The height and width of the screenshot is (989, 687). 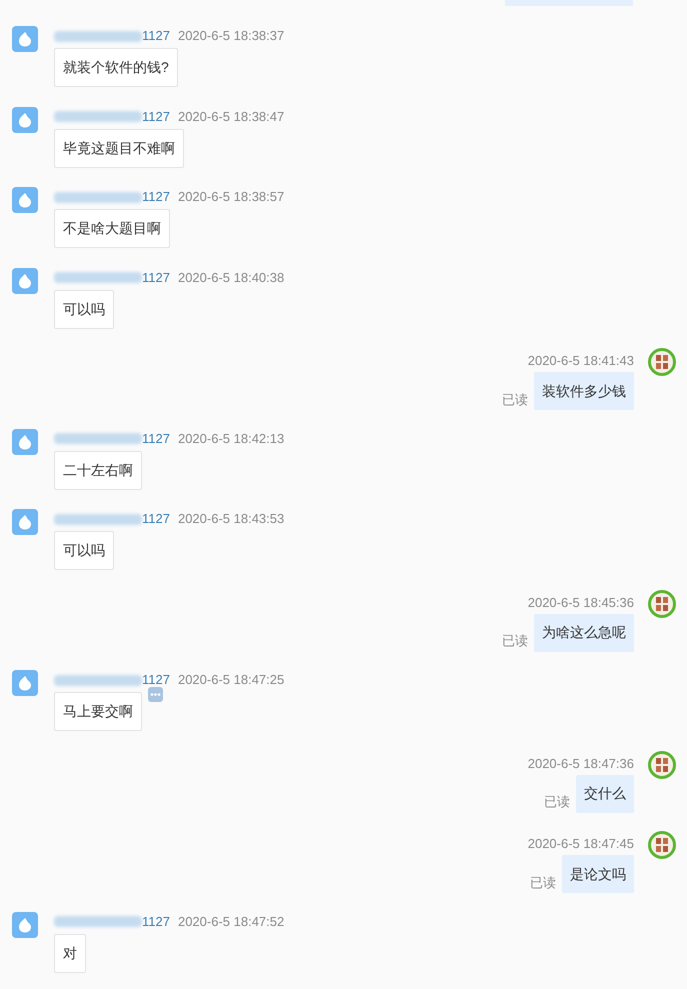 What do you see at coordinates (119, 148) in the screenshot?
I see `message-bubble: 毕竟这题目不难啊` at bounding box center [119, 148].